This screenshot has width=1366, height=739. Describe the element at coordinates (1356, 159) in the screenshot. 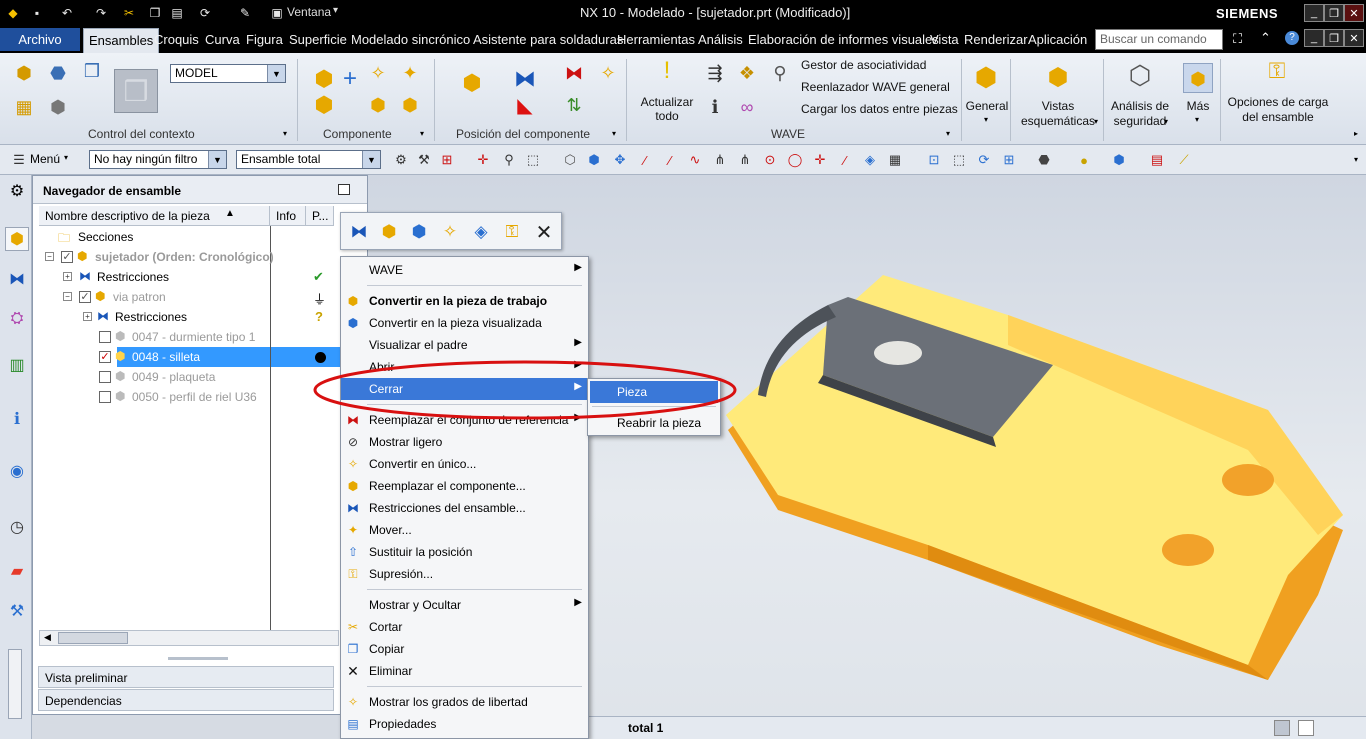

I see `toolbar-overflow-icon: ▾` at that location.